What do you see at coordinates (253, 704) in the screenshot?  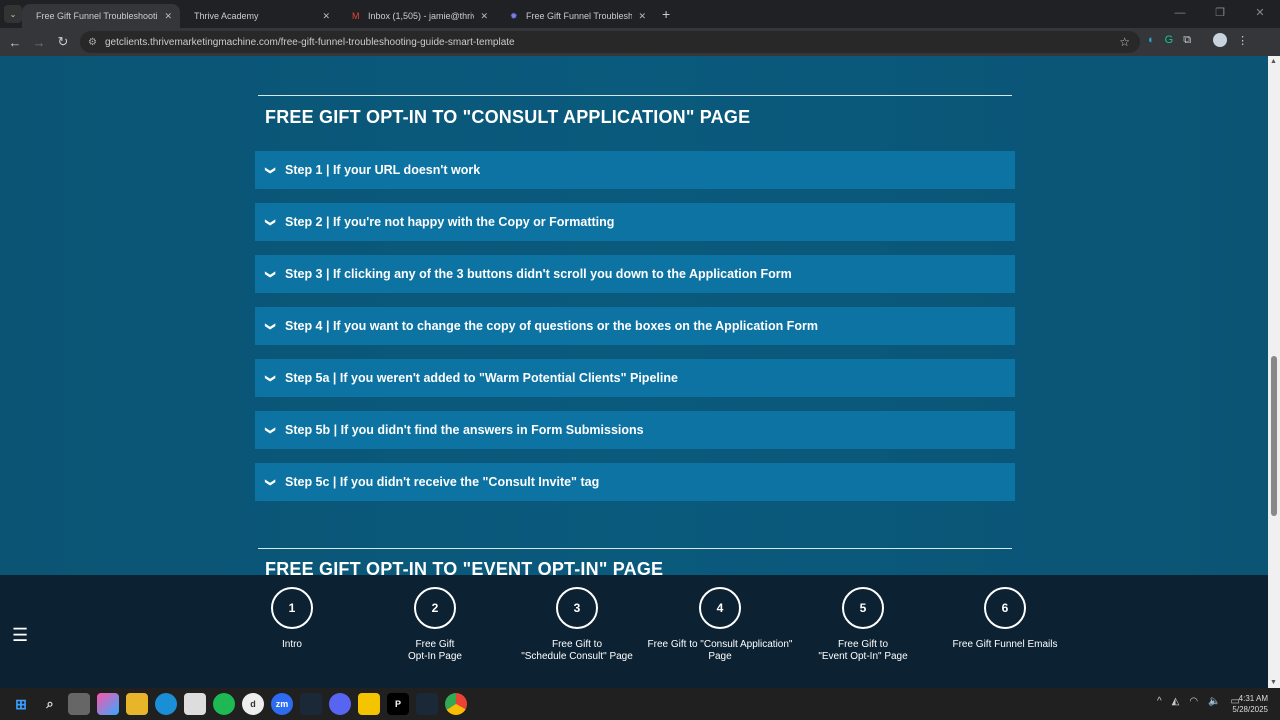 I see `dashlane-icon: d` at bounding box center [253, 704].